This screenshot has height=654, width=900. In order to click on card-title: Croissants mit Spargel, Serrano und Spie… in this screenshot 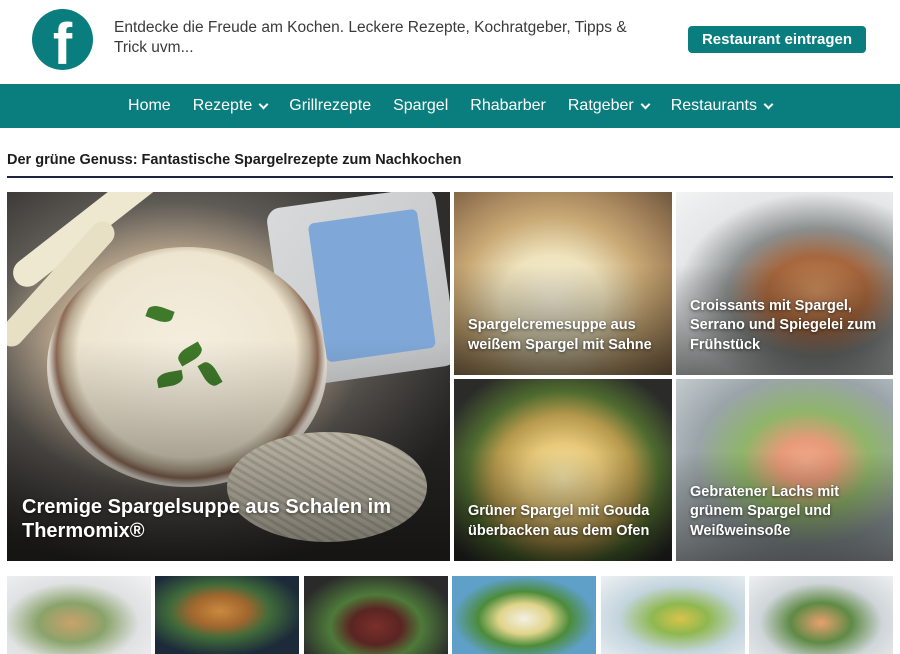, I will do `click(783, 325)`.